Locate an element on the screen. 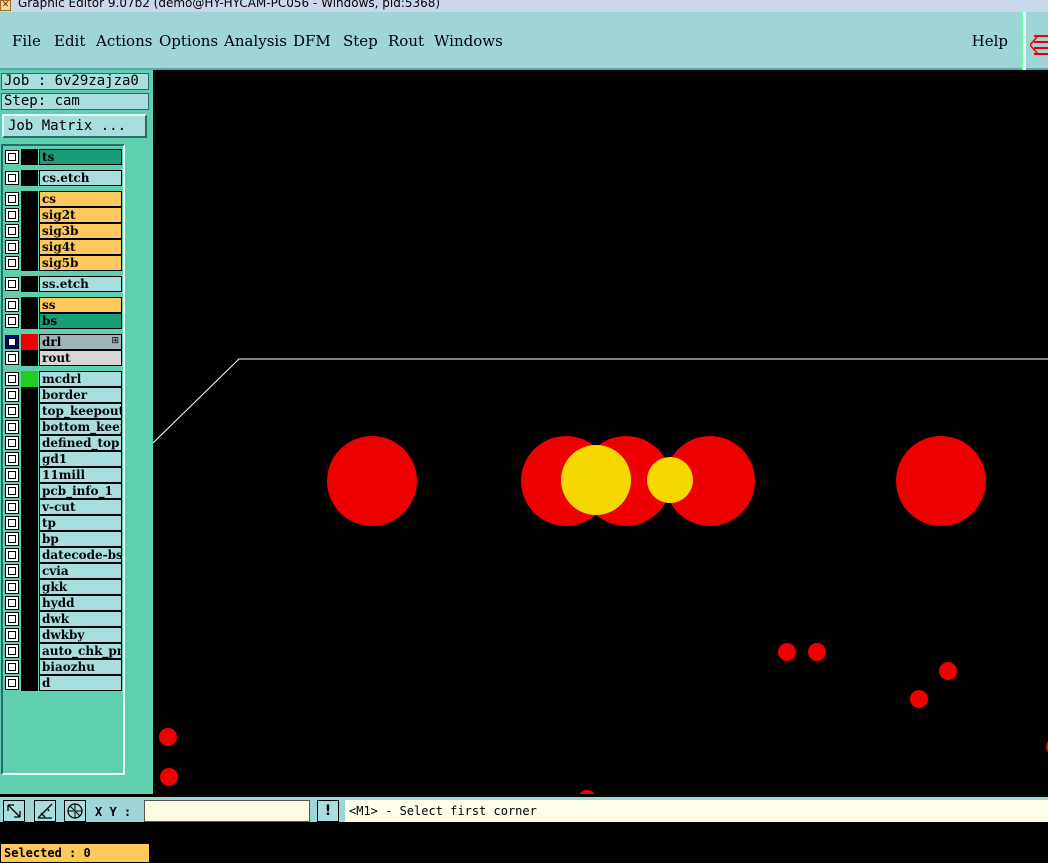 The image size is (1048, 863). layer-name: cs is located at coordinates (80, 199).